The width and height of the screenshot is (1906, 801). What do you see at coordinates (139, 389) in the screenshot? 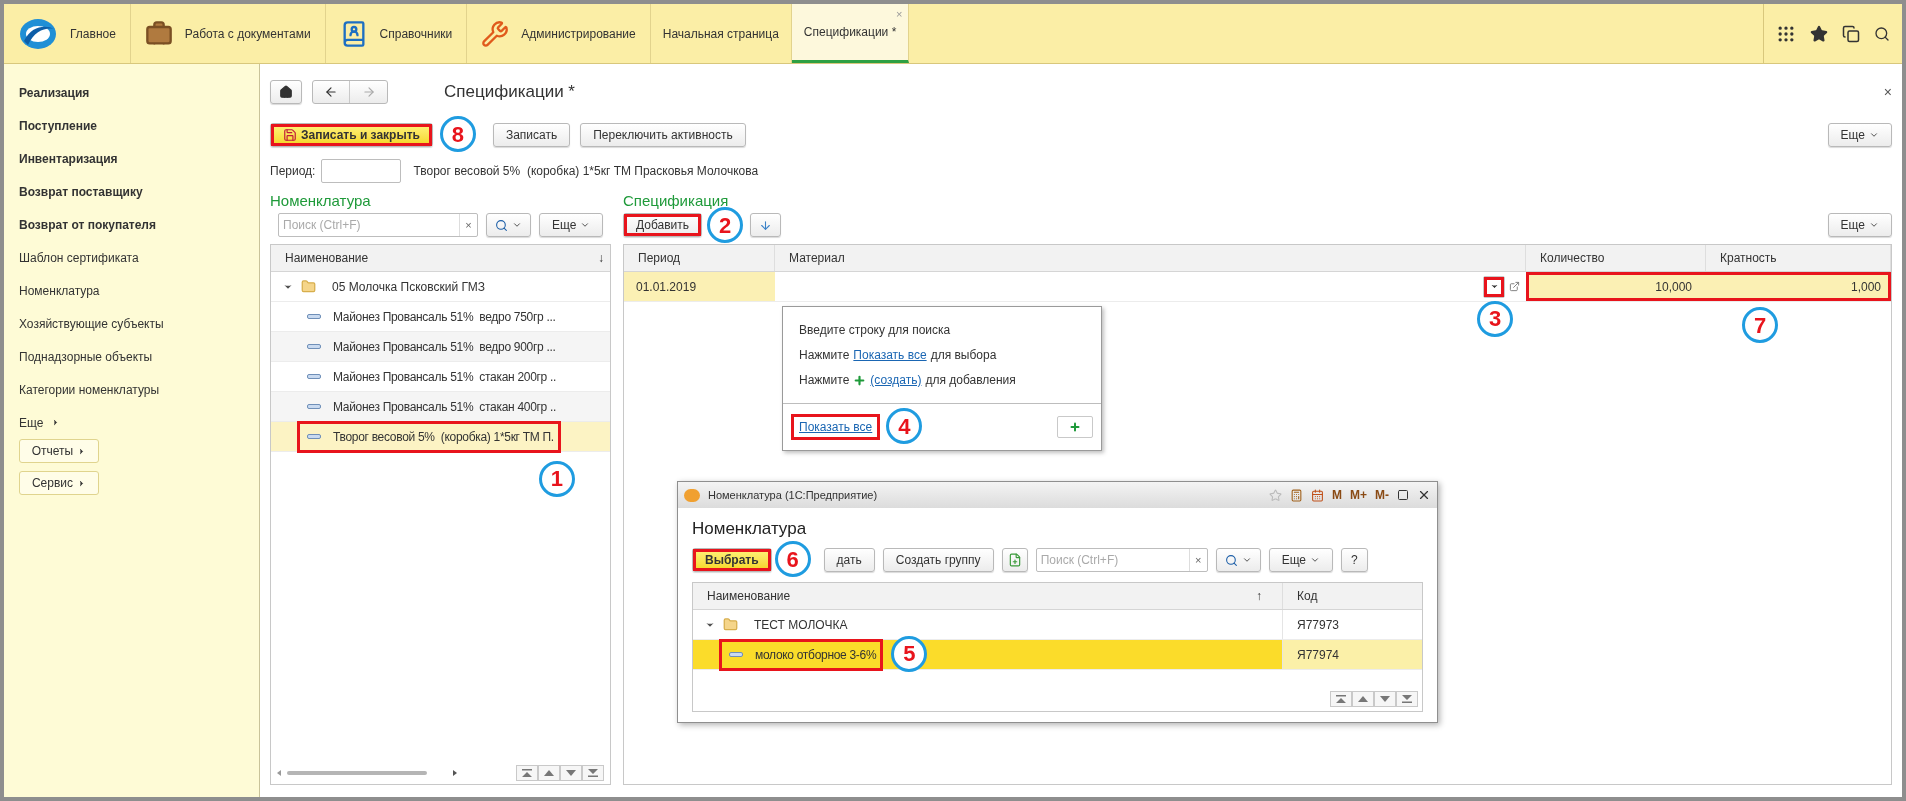
I see `sidebar-item: Категории номенклатуры` at bounding box center [139, 389].